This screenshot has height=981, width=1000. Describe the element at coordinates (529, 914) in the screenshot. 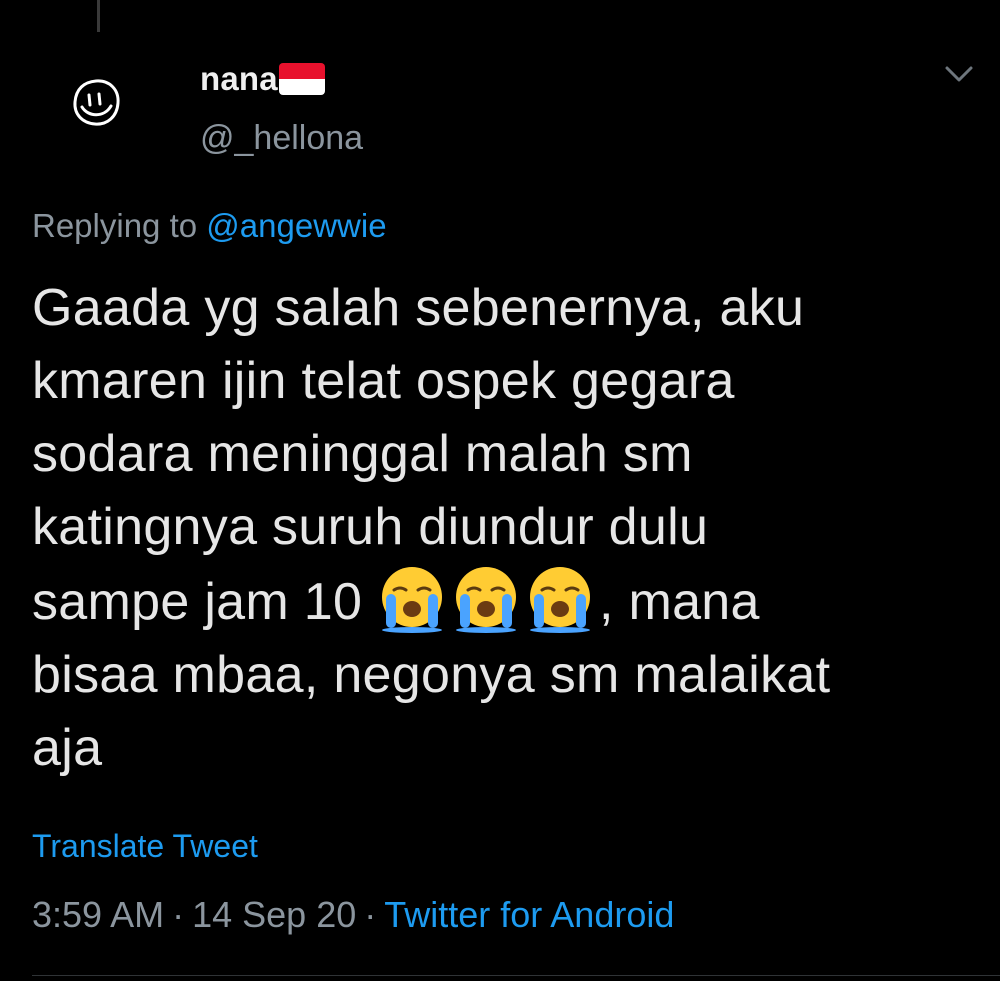

I see `tweet-source-link: Twitter for Android` at that location.